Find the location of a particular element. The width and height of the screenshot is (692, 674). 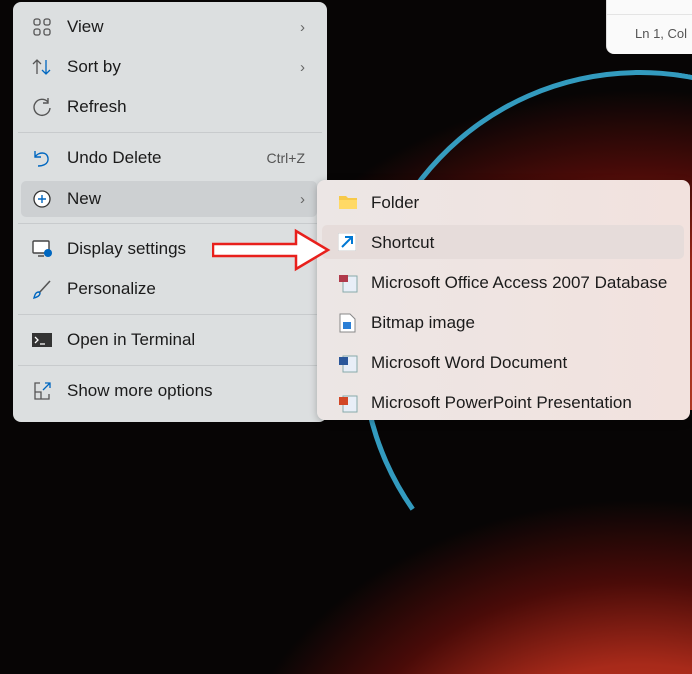

notepad-window: Ln 1, Col is located at coordinates (649, 27).